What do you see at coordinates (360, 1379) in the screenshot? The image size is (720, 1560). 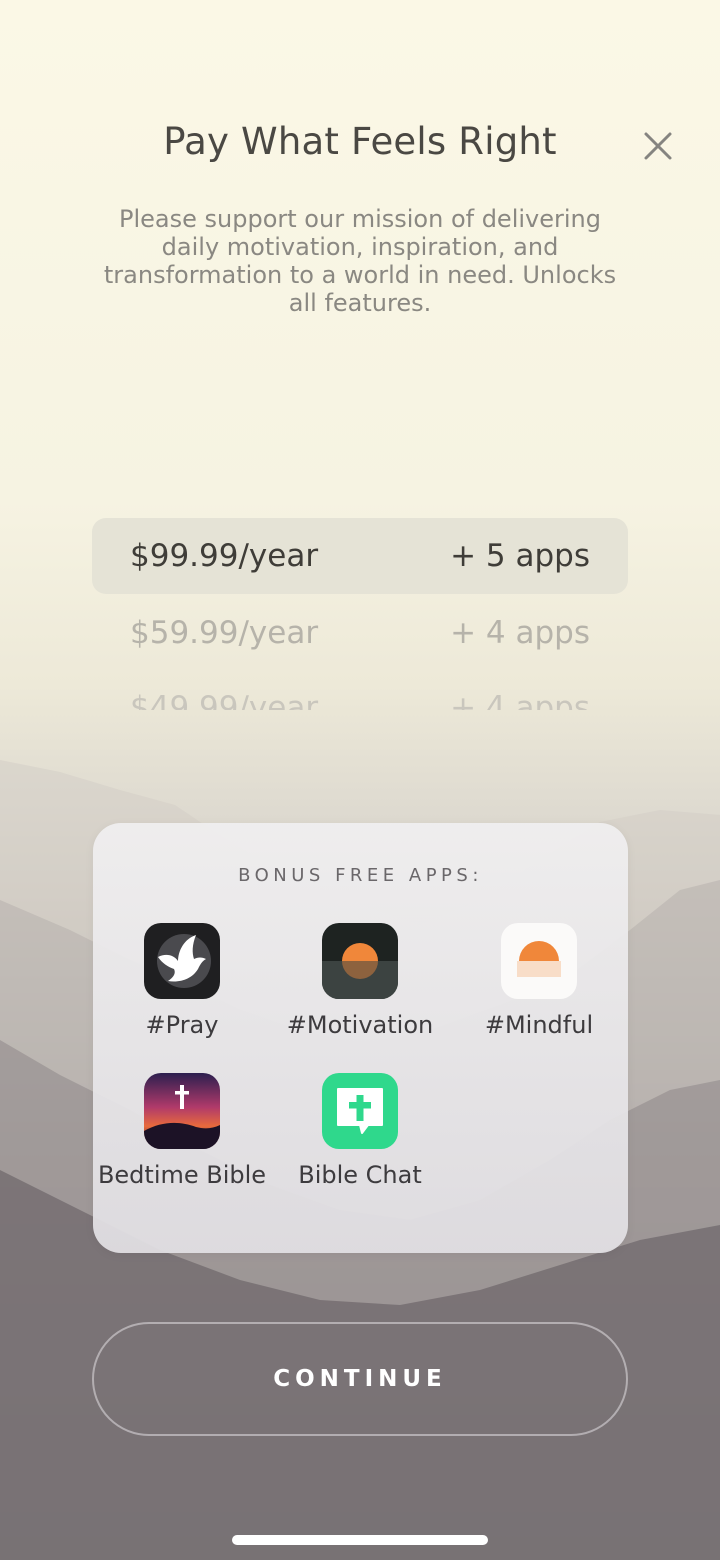 I see `continue-button: CONTINUE` at bounding box center [360, 1379].